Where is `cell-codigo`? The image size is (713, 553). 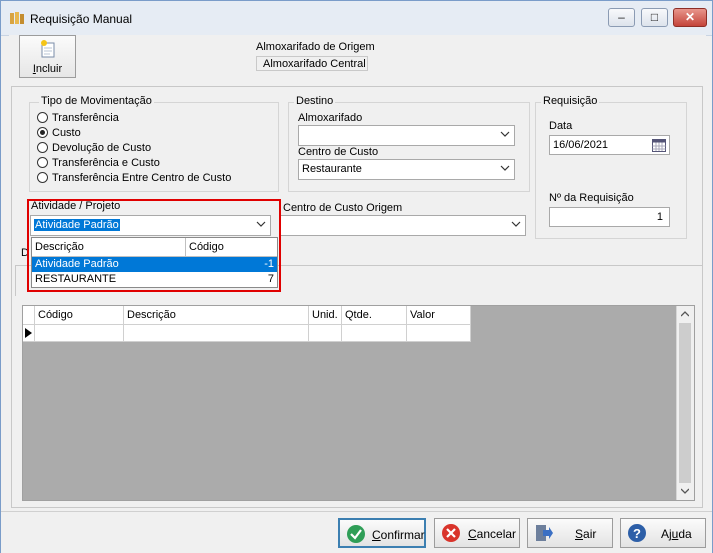 cell-codigo is located at coordinates (79, 333).